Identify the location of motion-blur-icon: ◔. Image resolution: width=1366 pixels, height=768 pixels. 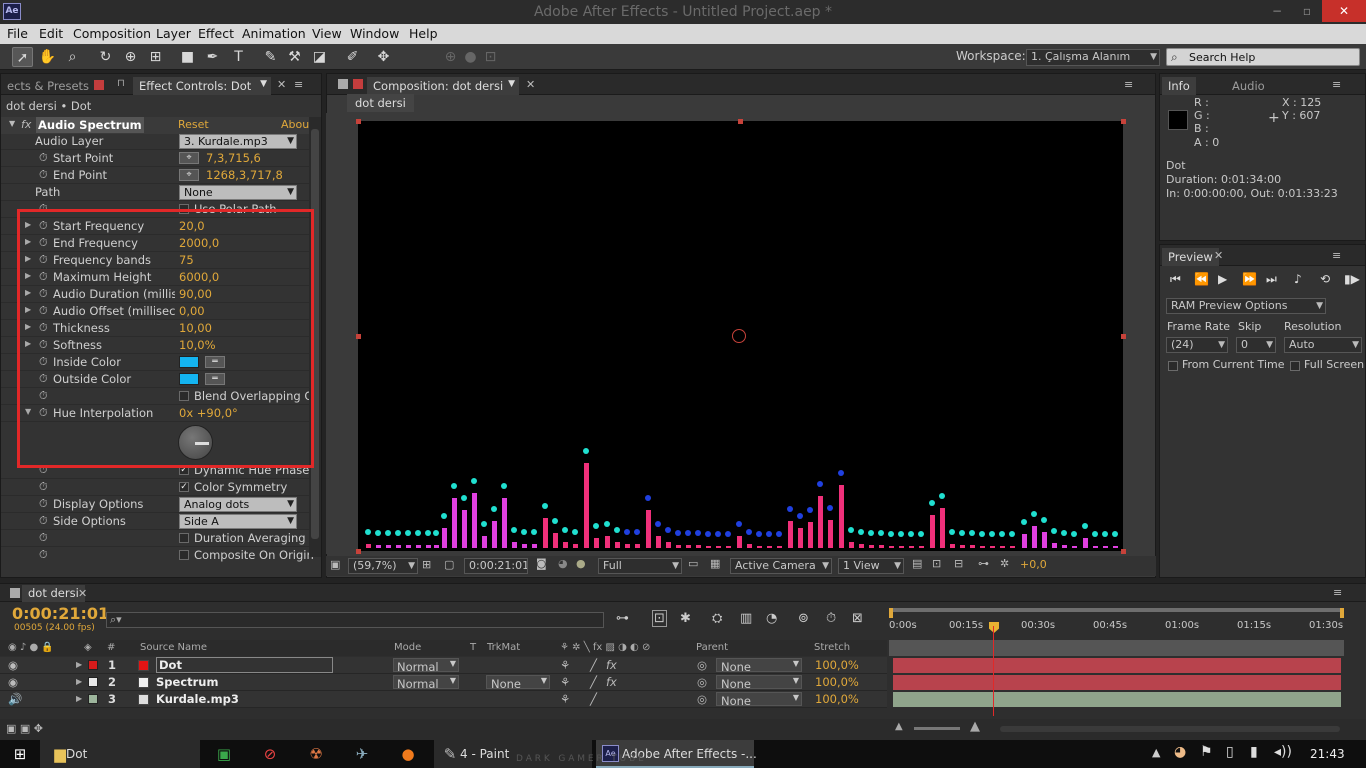
(771, 618).